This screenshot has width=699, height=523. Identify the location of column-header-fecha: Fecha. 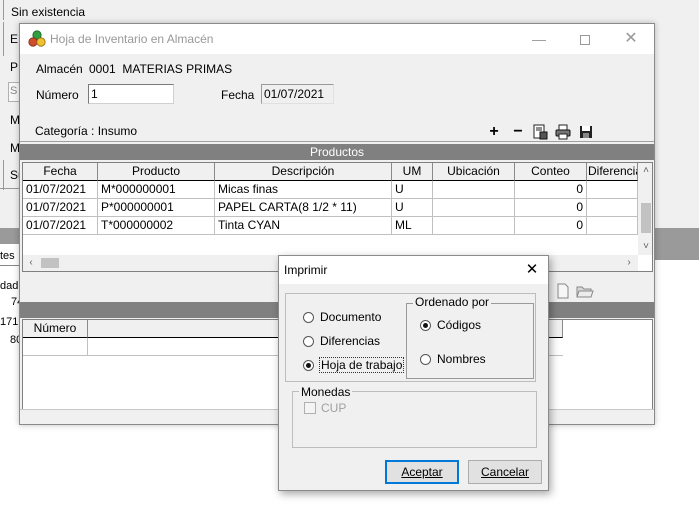
(60, 172).